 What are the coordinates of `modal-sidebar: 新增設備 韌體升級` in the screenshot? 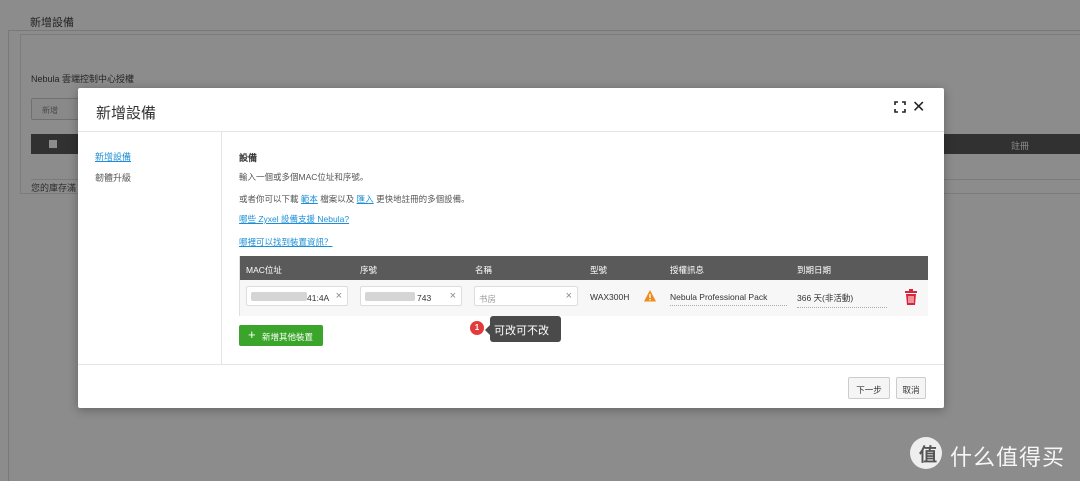 It's located at (150, 248).